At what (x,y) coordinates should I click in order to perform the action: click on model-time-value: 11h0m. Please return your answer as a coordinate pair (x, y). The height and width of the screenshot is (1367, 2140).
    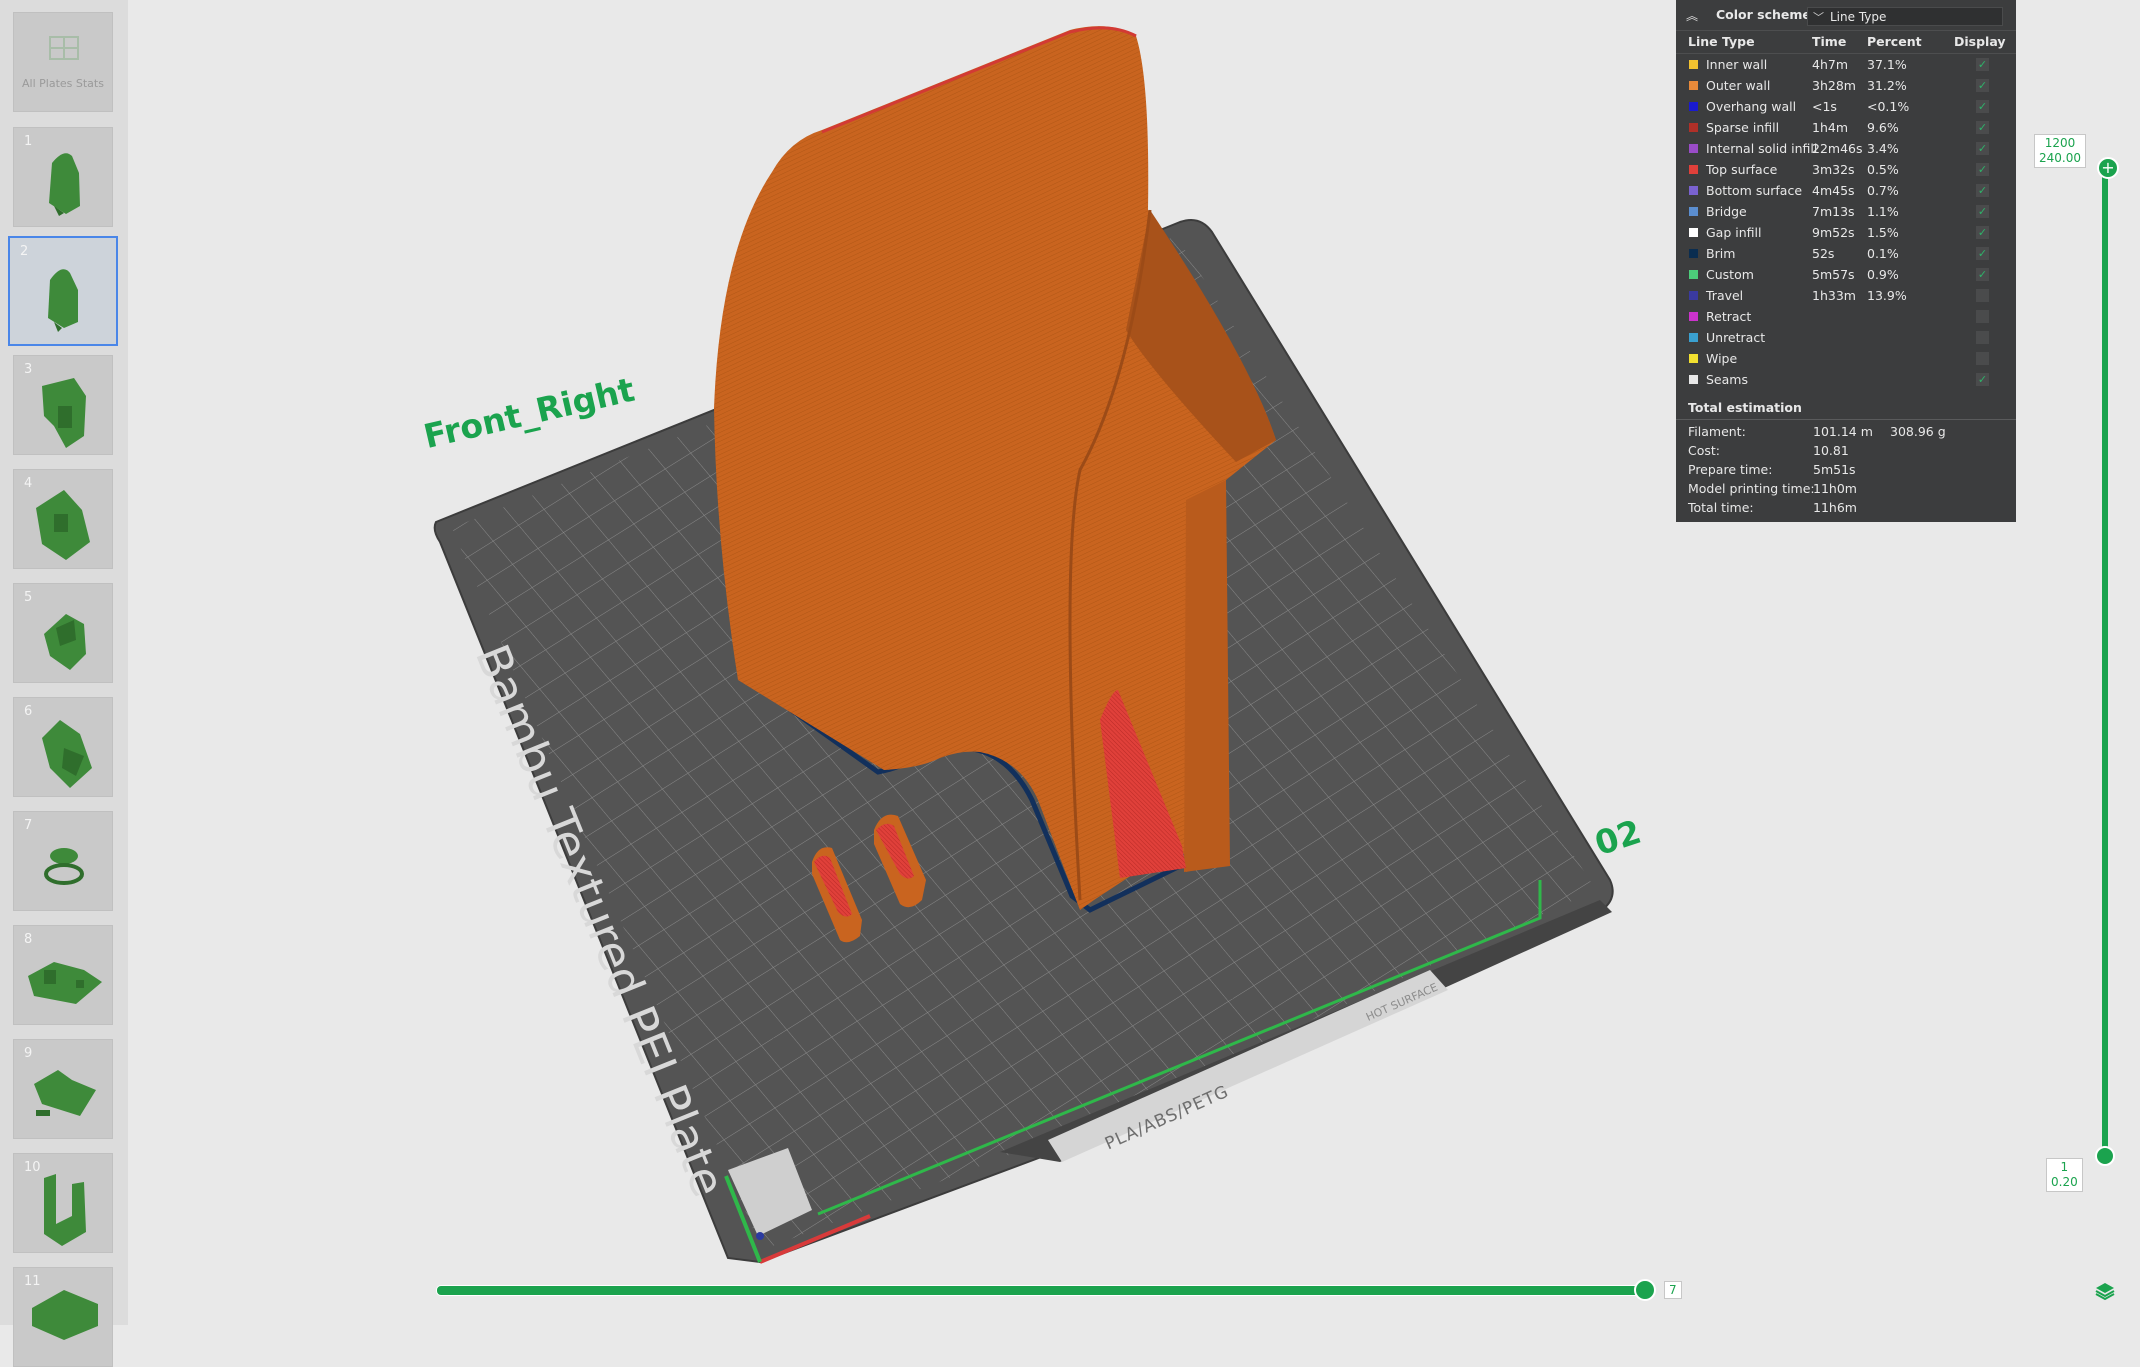
    Looking at the image, I should click on (1835, 488).